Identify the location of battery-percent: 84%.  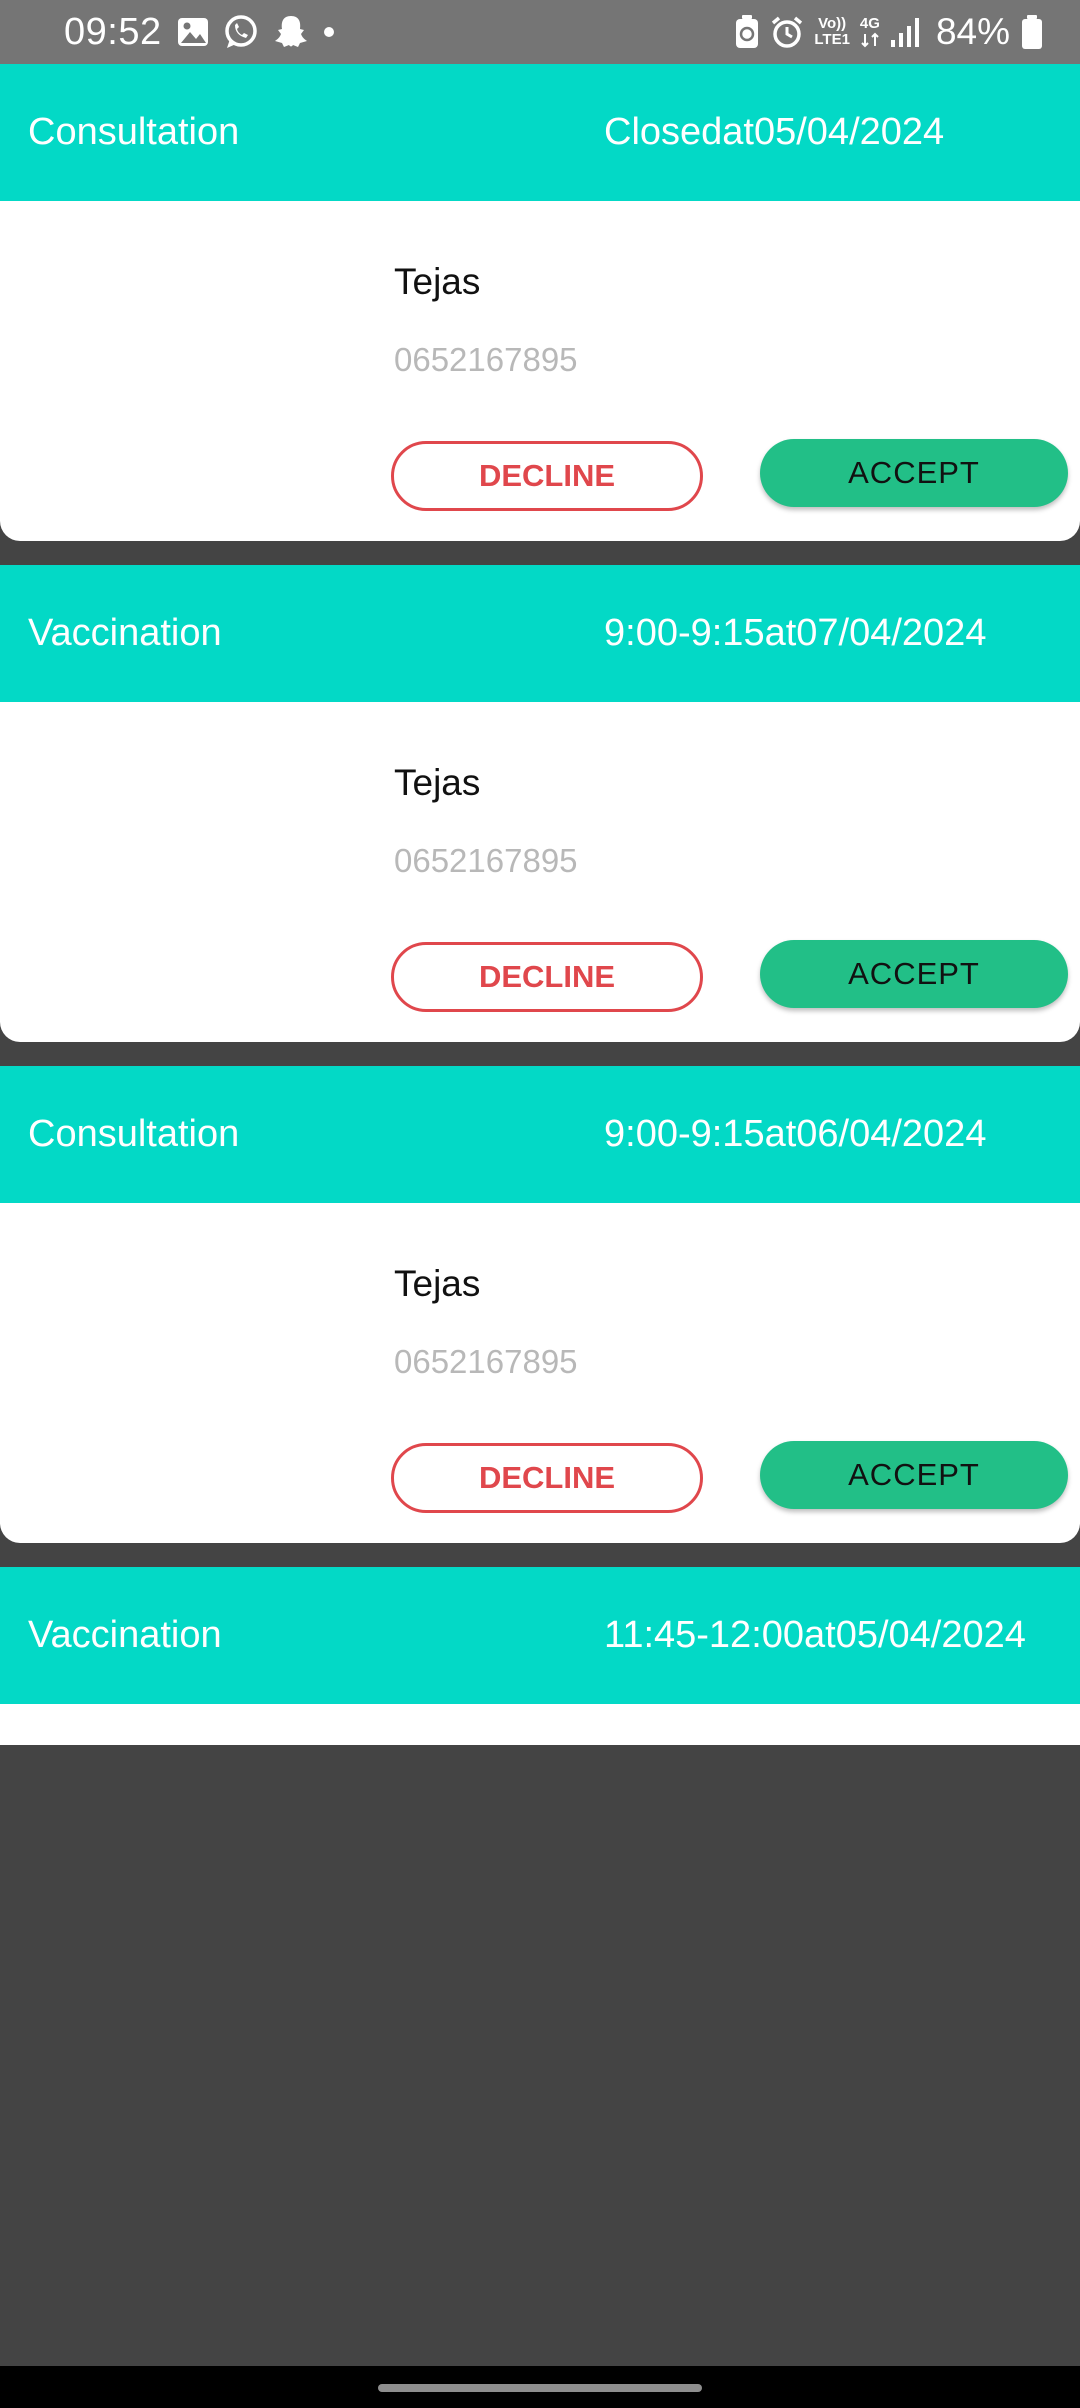
(972, 31).